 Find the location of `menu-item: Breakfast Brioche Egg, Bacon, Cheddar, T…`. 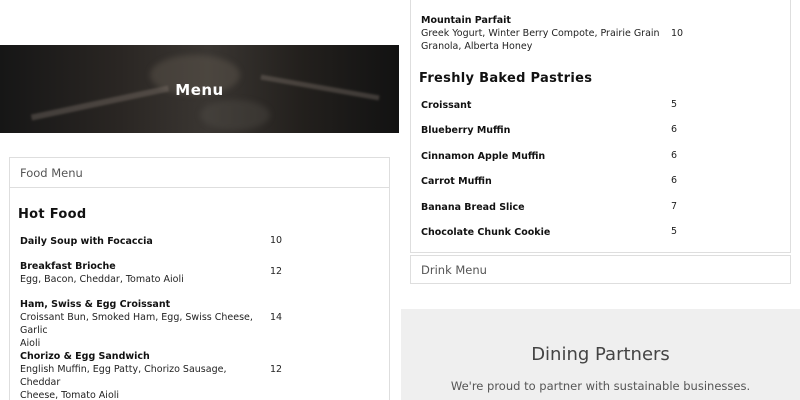

menu-item: Breakfast Brioche Egg, Bacon, Cheddar, T… is located at coordinates (142, 273).